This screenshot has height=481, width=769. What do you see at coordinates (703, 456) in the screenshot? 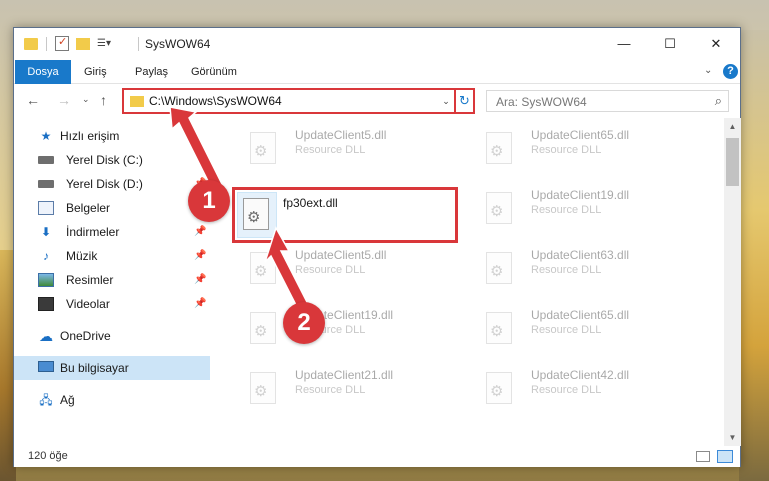
I see `details-view-icon` at bounding box center [703, 456].